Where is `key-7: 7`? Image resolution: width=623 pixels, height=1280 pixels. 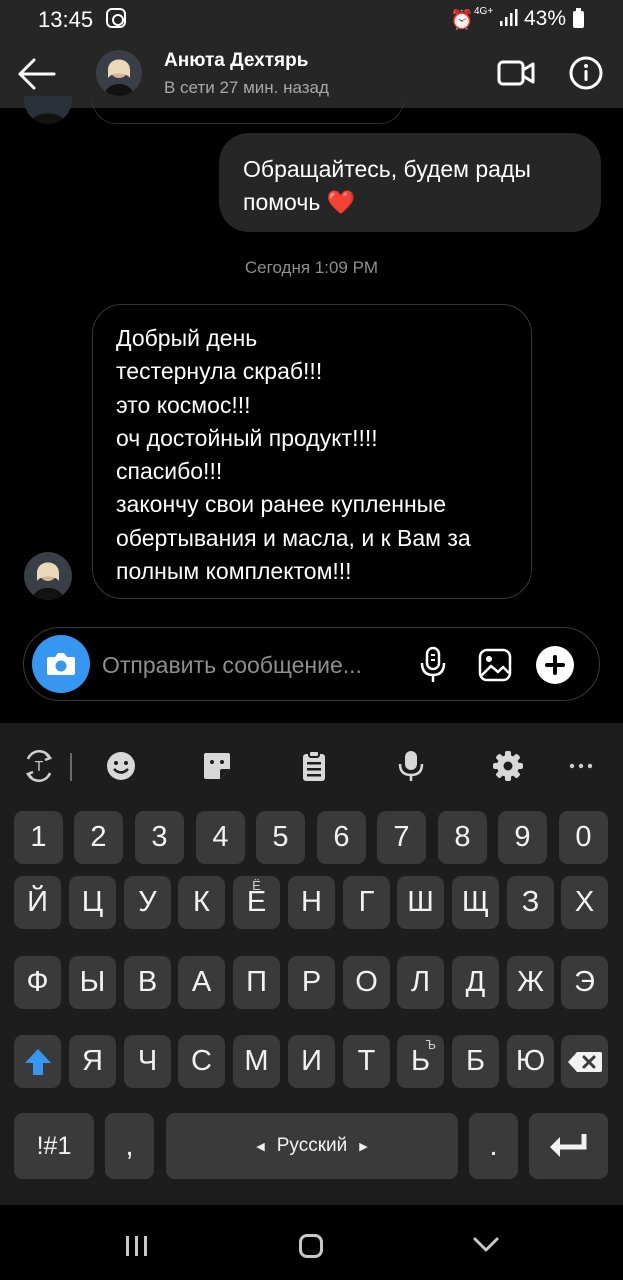
key-7: 7 is located at coordinates (401, 837).